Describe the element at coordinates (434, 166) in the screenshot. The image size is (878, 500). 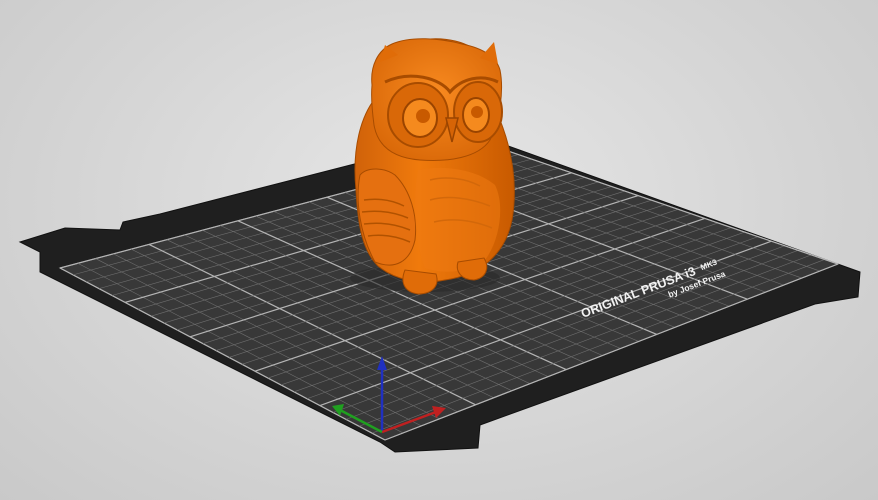
I see `owl-model` at that location.